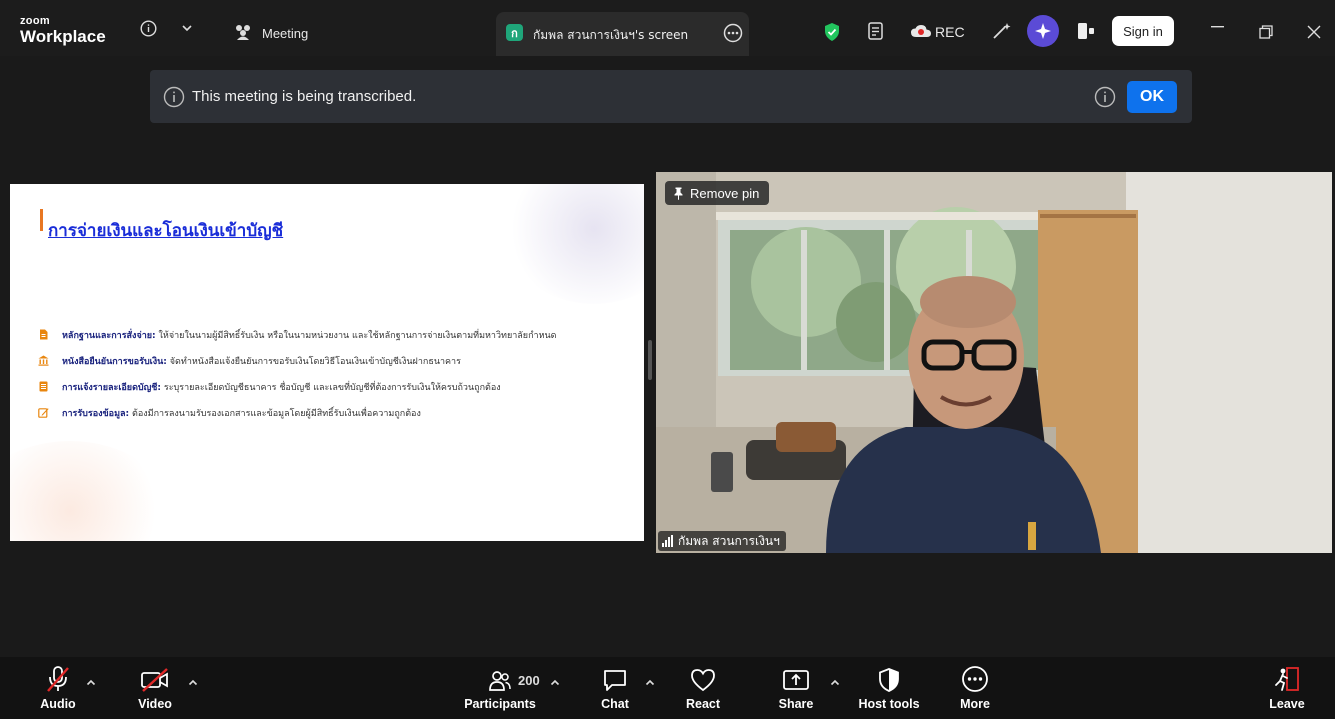 The image size is (1335, 719). I want to click on video-label: Video, so click(155, 704).